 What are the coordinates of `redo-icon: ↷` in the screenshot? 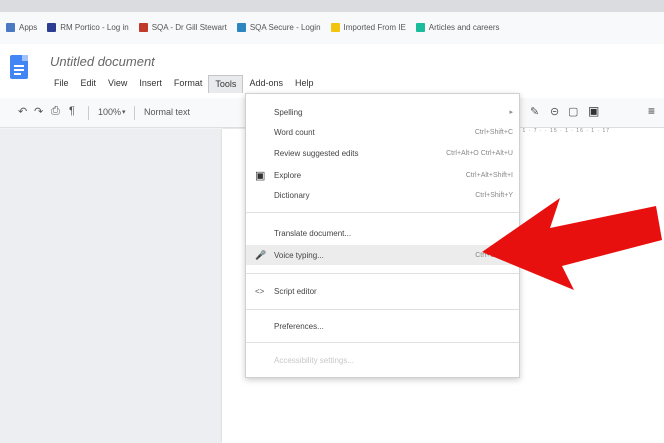 It's located at (38, 111).